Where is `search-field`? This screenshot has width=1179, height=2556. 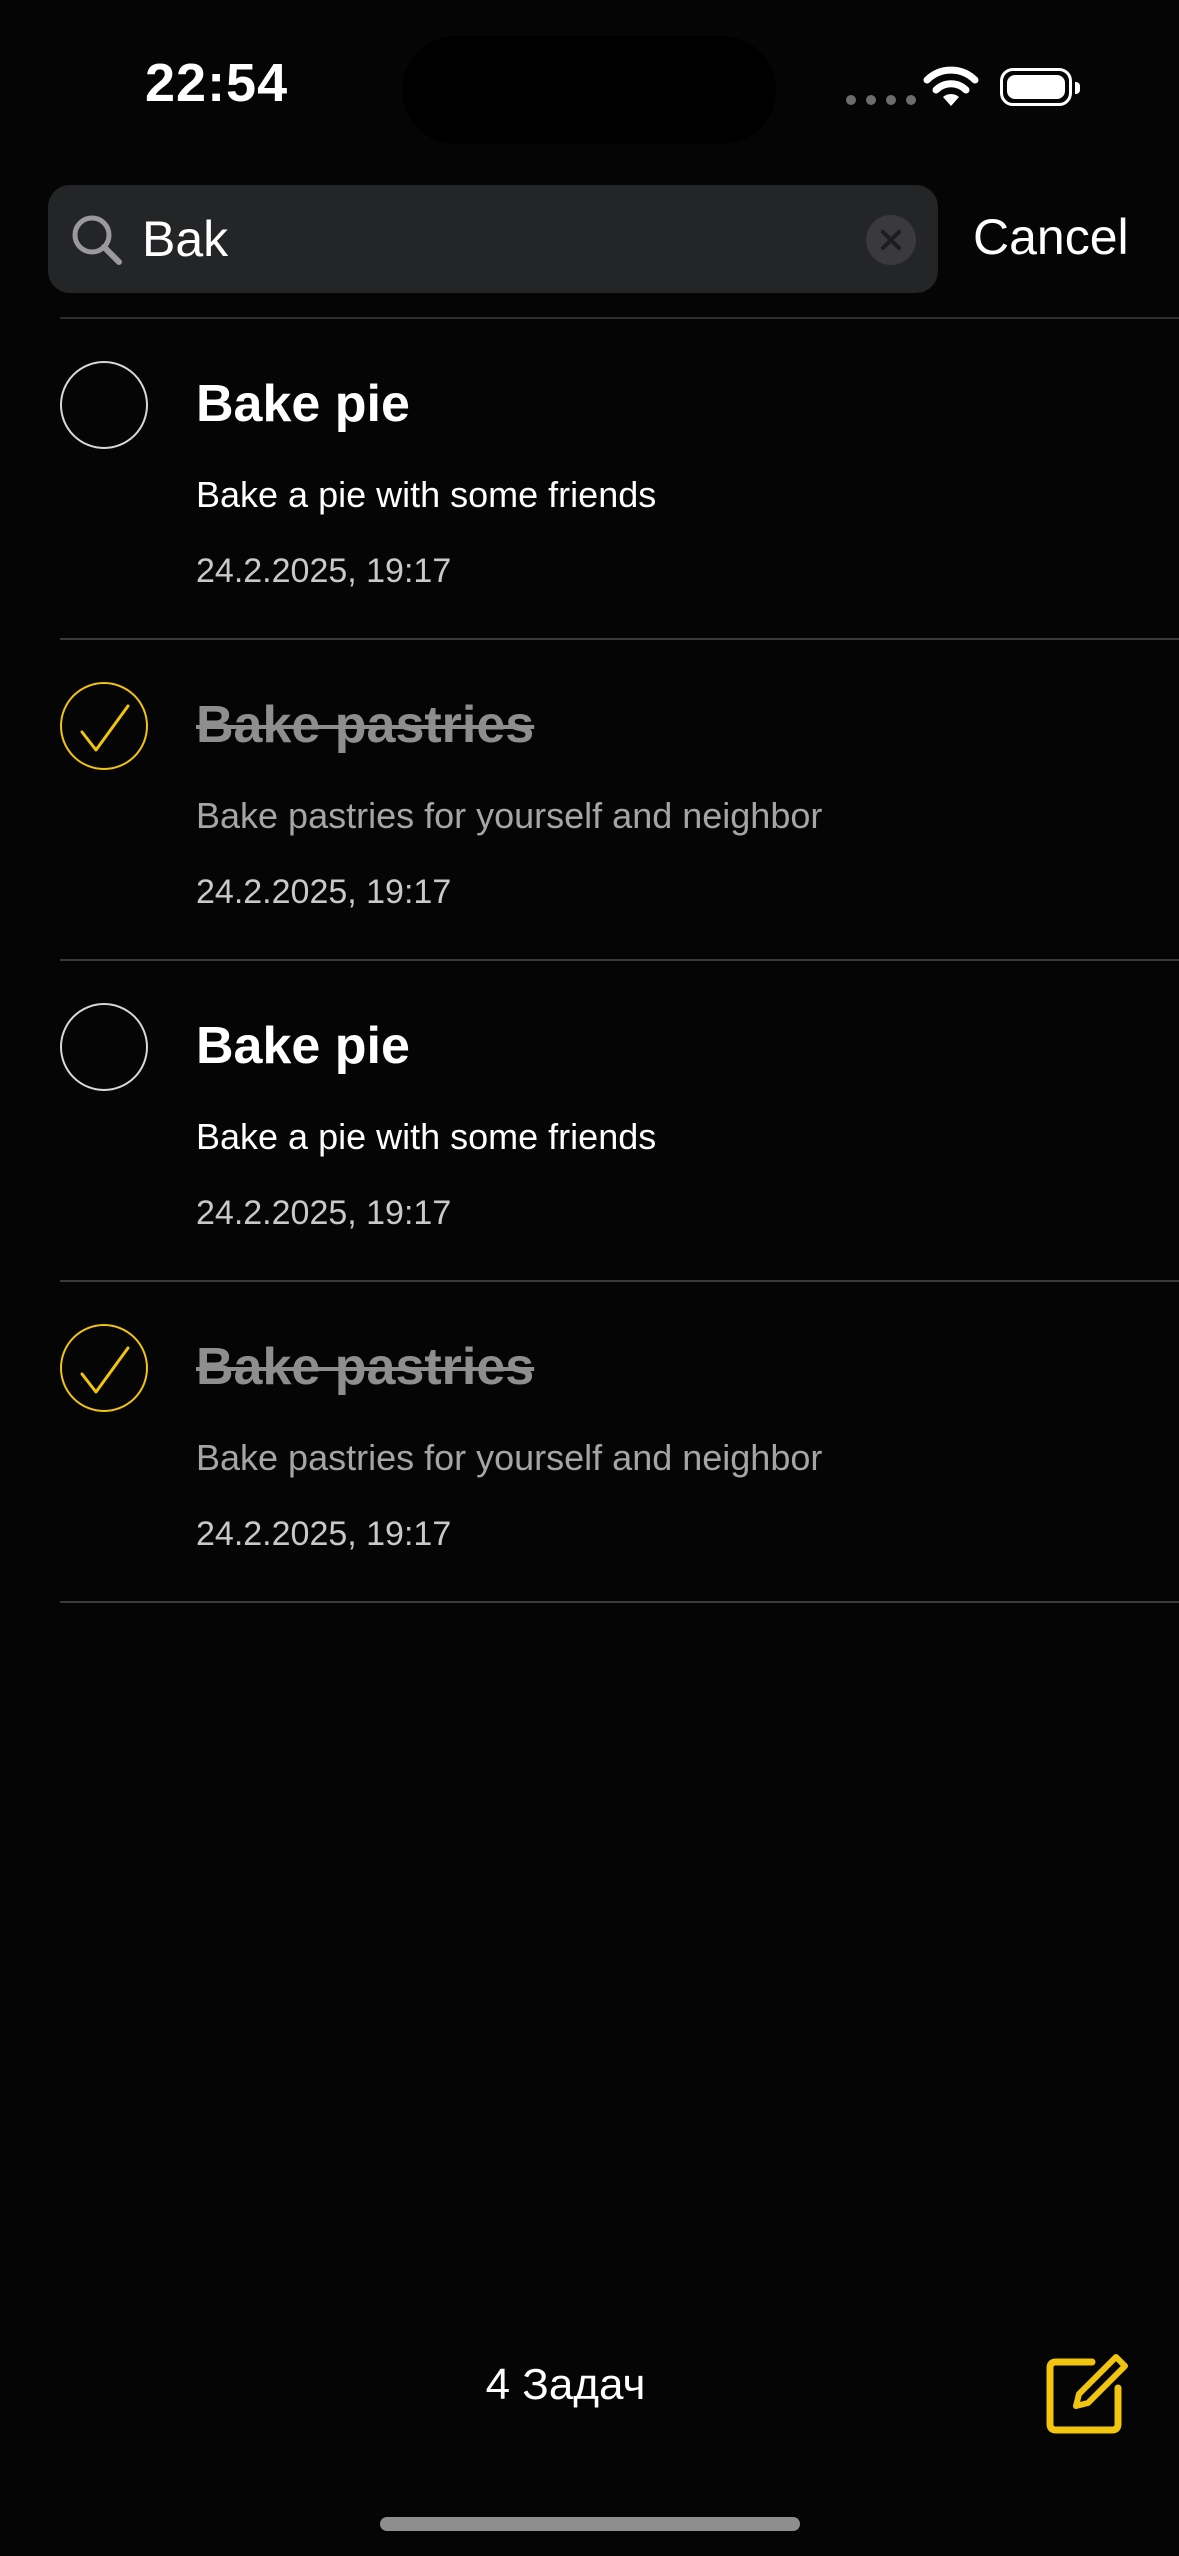 search-field is located at coordinates (493, 239).